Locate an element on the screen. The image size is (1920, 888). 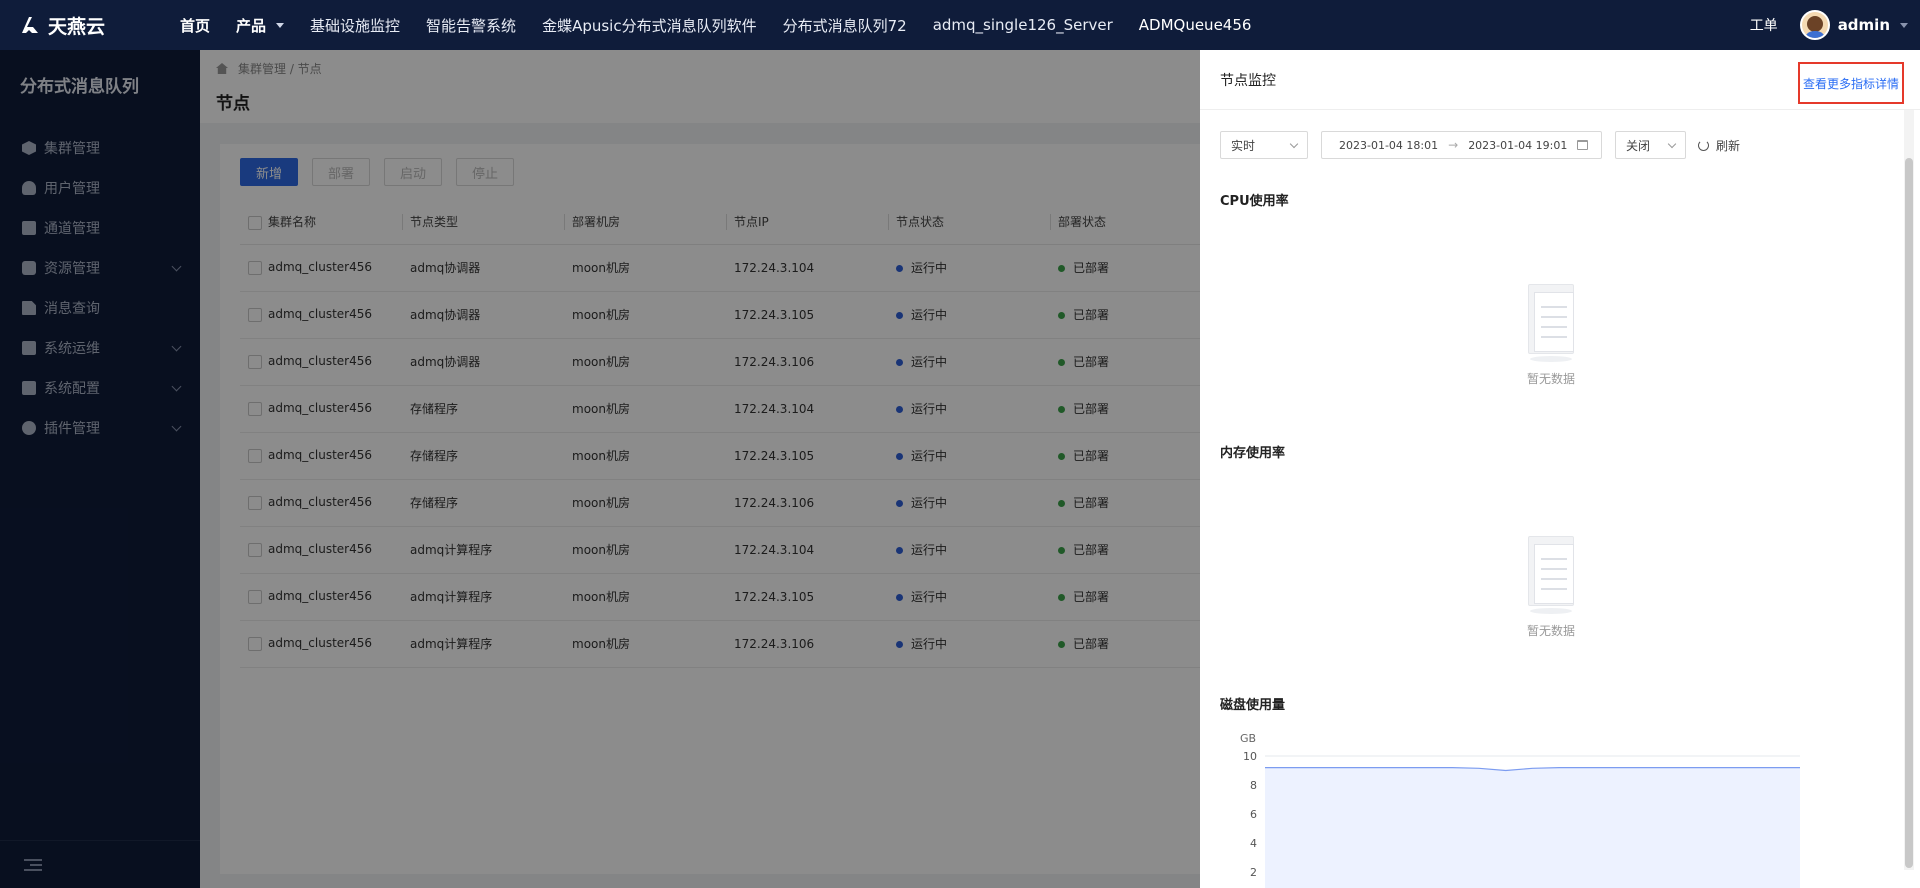
drawer-scrollbar is located at coordinates (1909, 490).